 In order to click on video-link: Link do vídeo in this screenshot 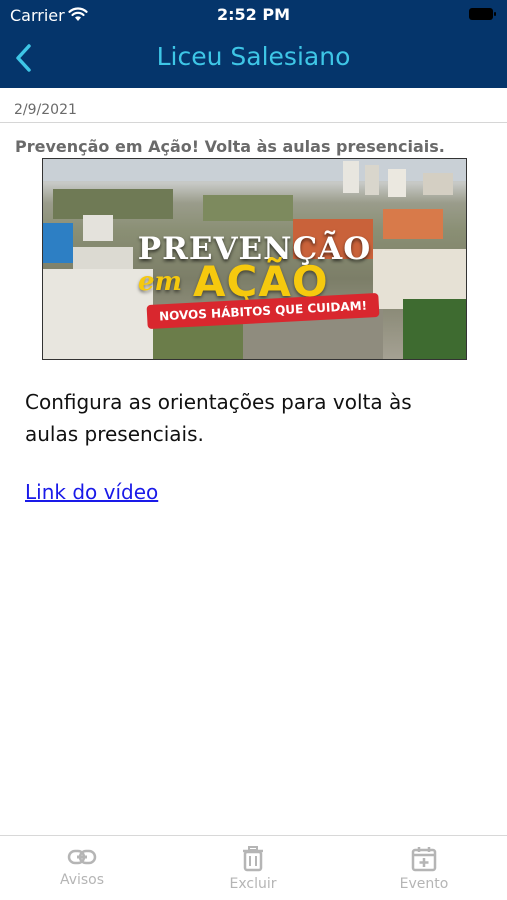, I will do `click(91, 492)`.